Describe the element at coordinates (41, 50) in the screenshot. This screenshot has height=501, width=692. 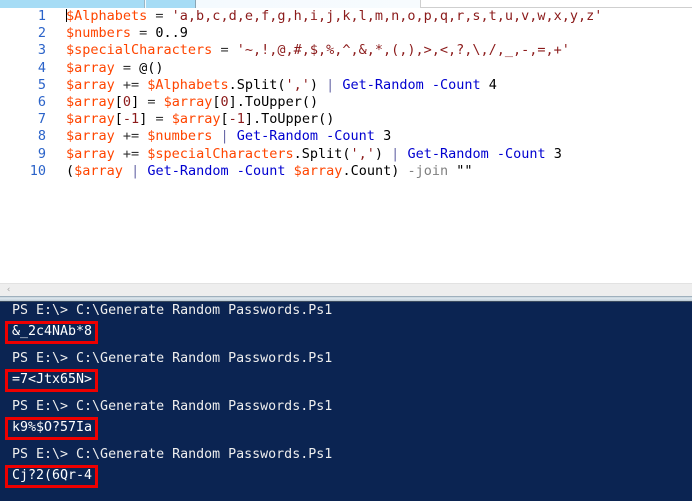
I see `line-number: 3` at that location.